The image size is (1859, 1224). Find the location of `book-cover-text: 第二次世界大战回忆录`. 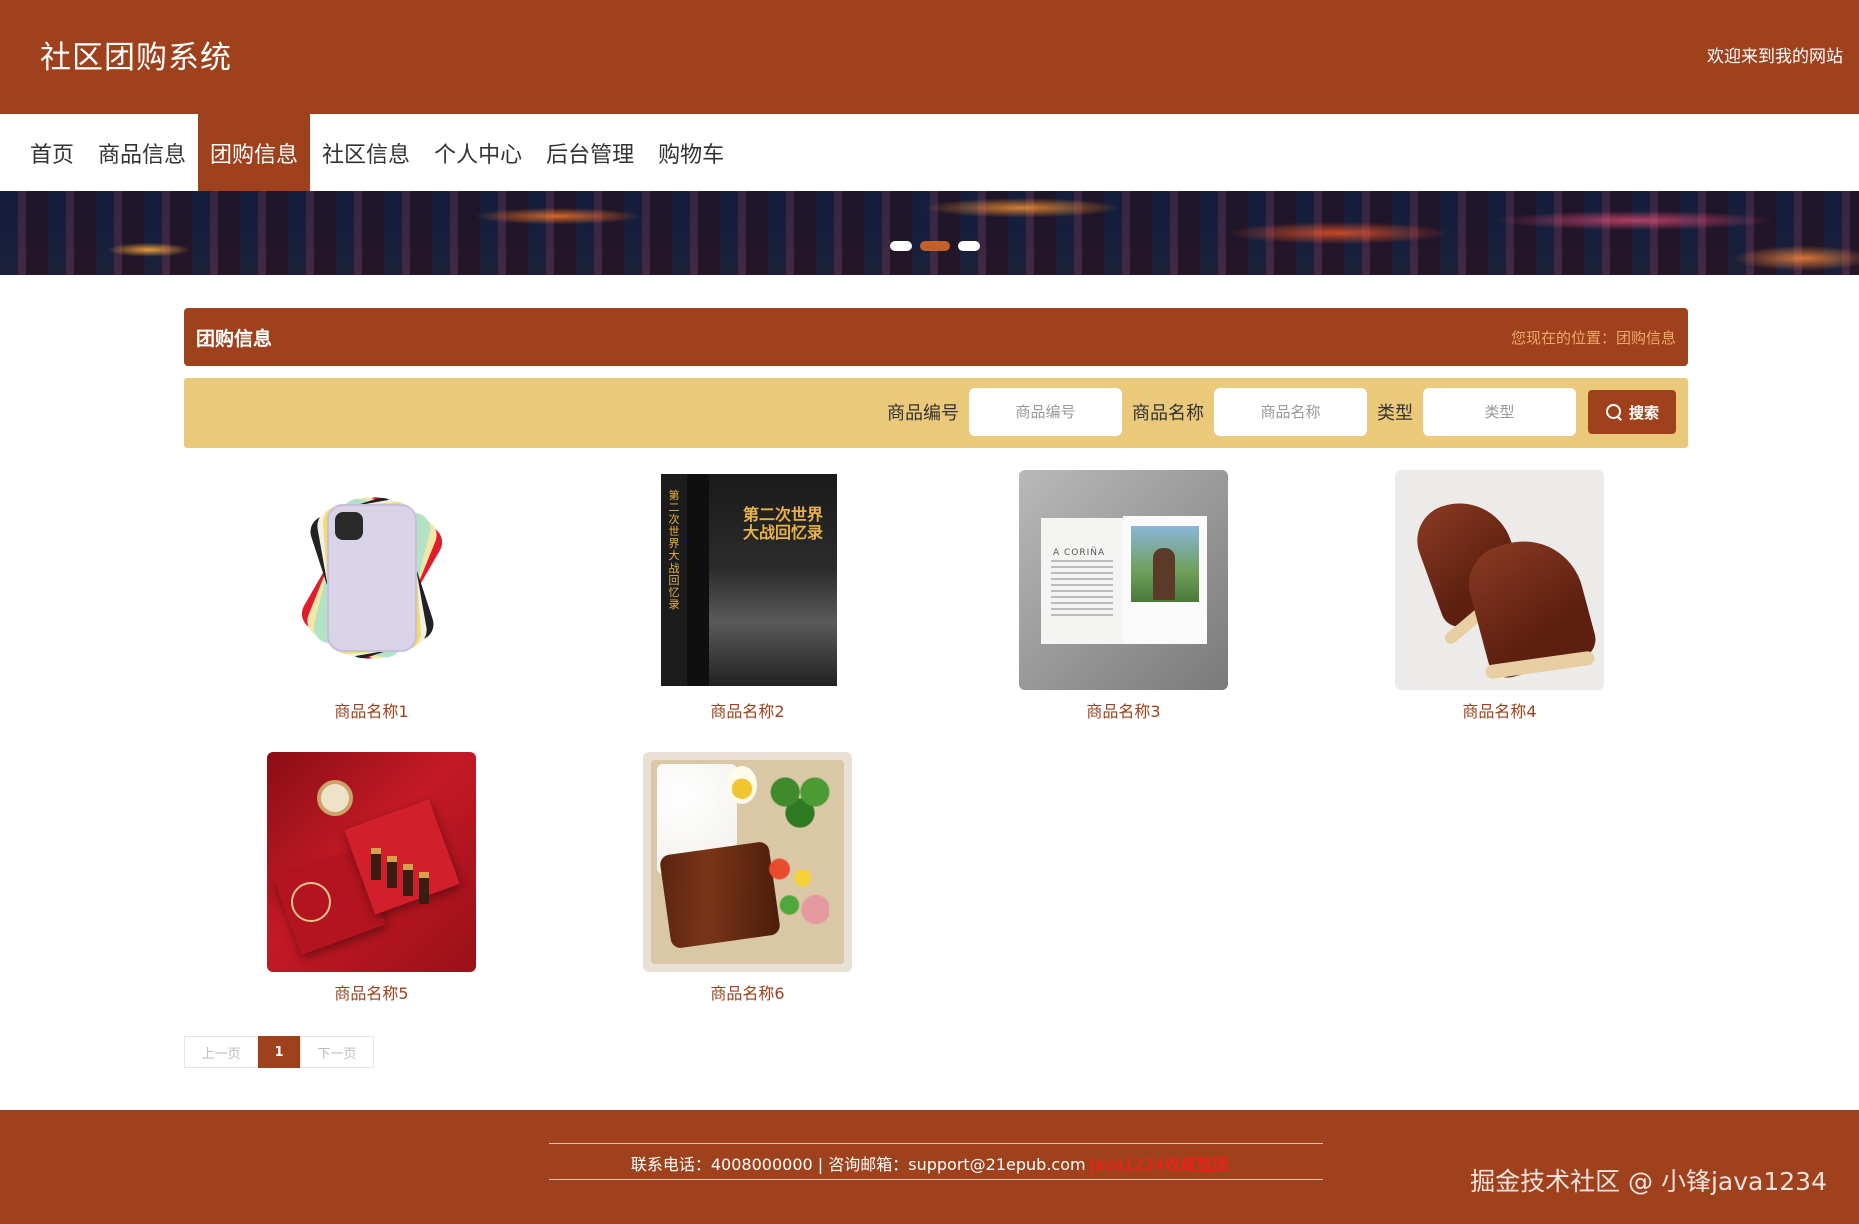

book-cover-text: 第二次世界大战回忆录 is located at coordinates (783, 524).